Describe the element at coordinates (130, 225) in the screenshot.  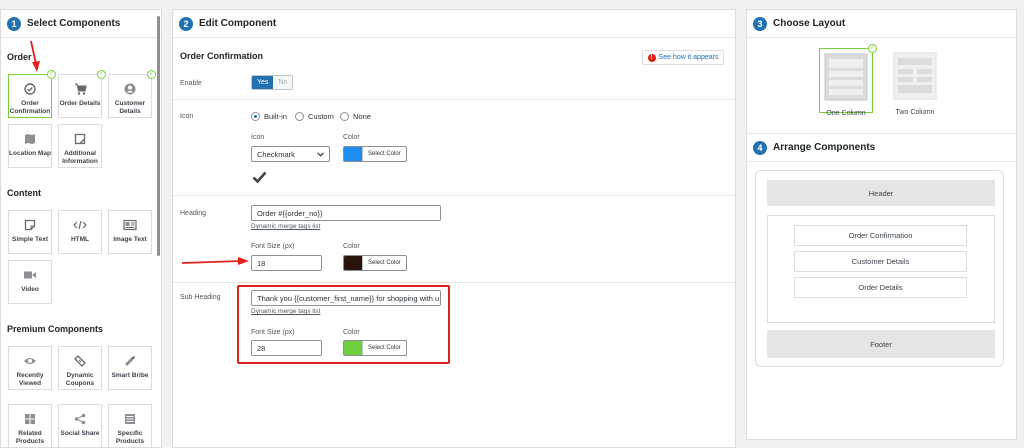
I see `image-icon` at that location.